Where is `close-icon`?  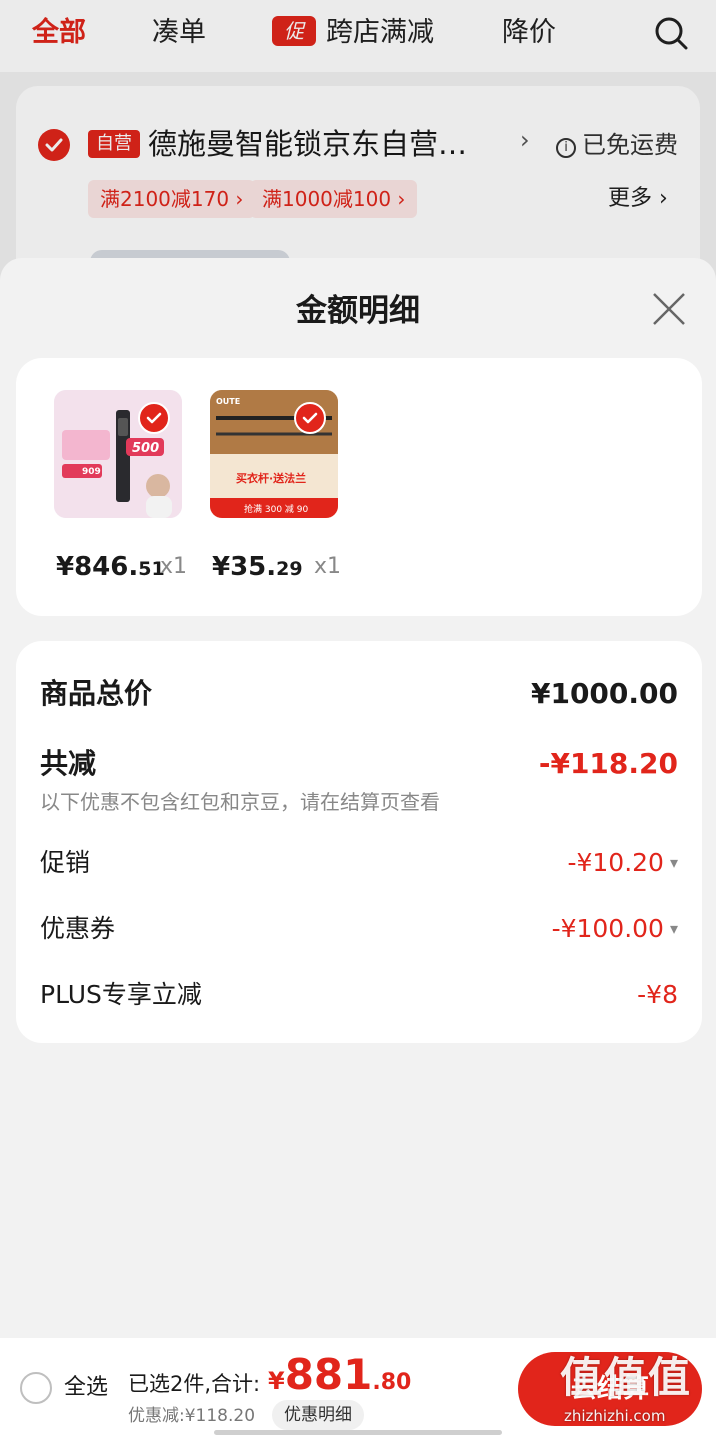
close-icon is located at coordinates (669, 309).